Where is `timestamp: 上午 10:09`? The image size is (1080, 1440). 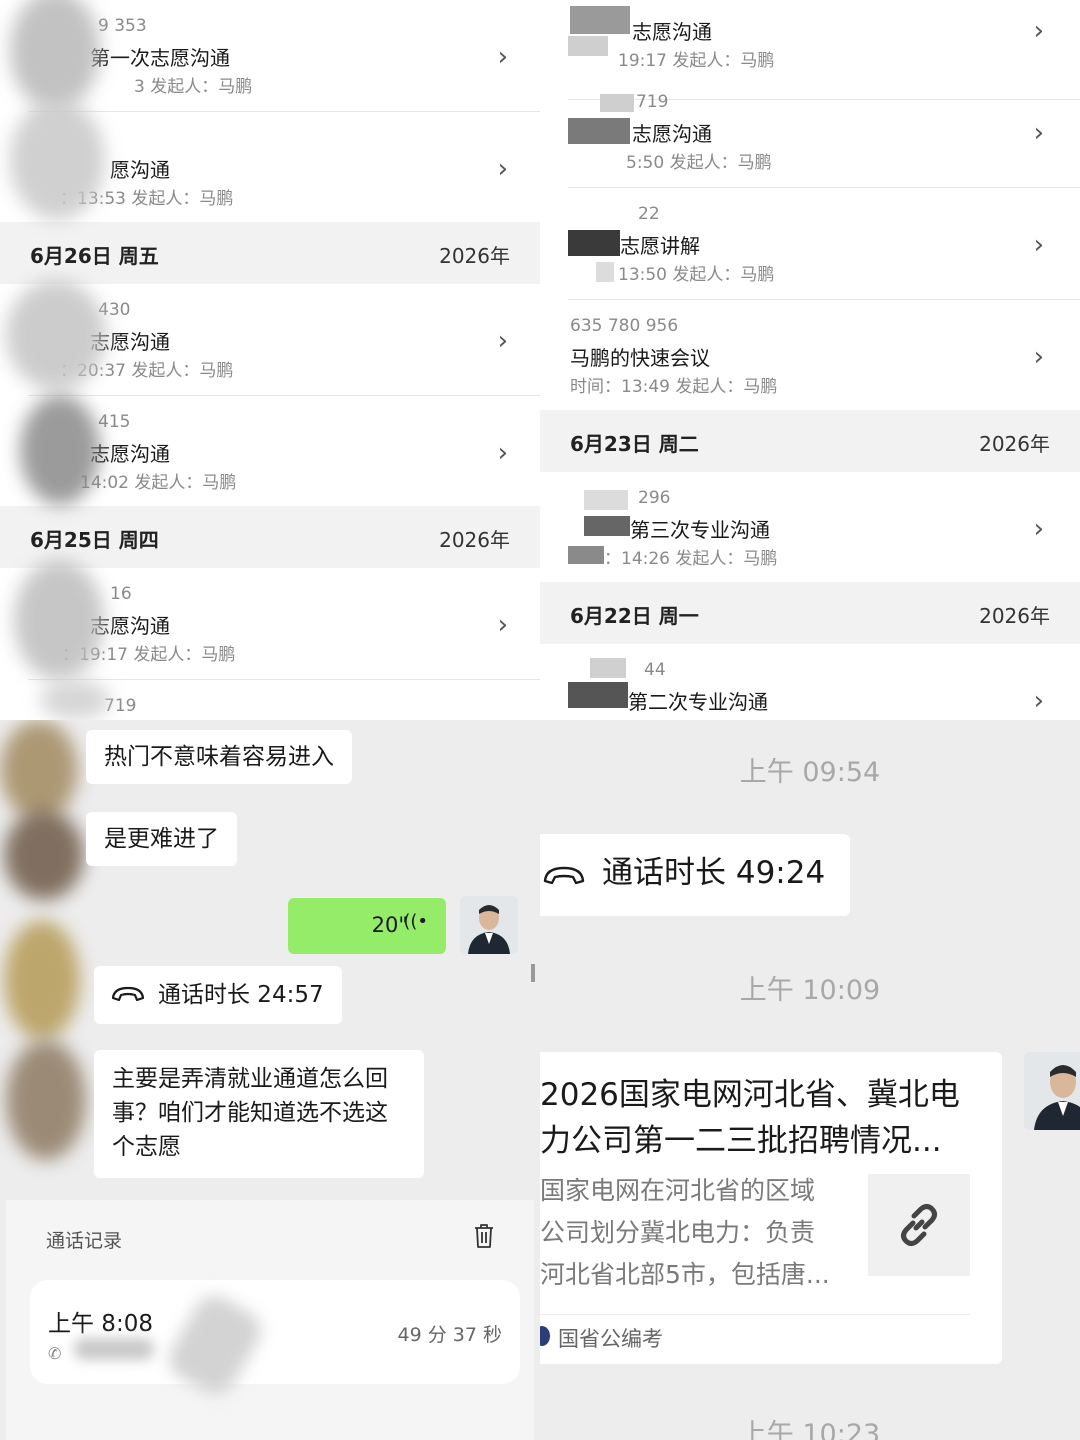
timestamp: 上午 10:09 is located at coordinates (810, 990).